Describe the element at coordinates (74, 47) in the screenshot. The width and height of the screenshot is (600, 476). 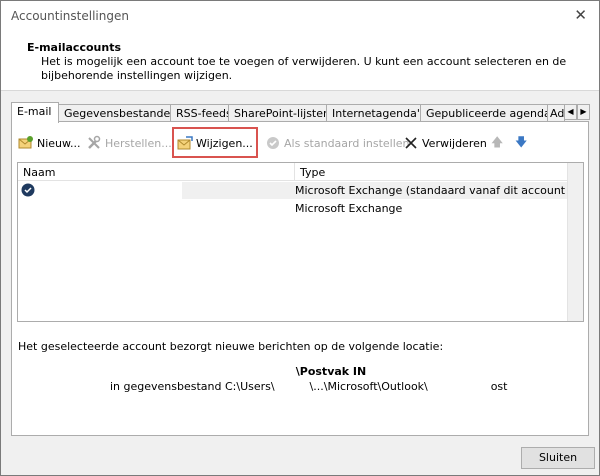
I see `header-title: E-mailaccounts` at that location.